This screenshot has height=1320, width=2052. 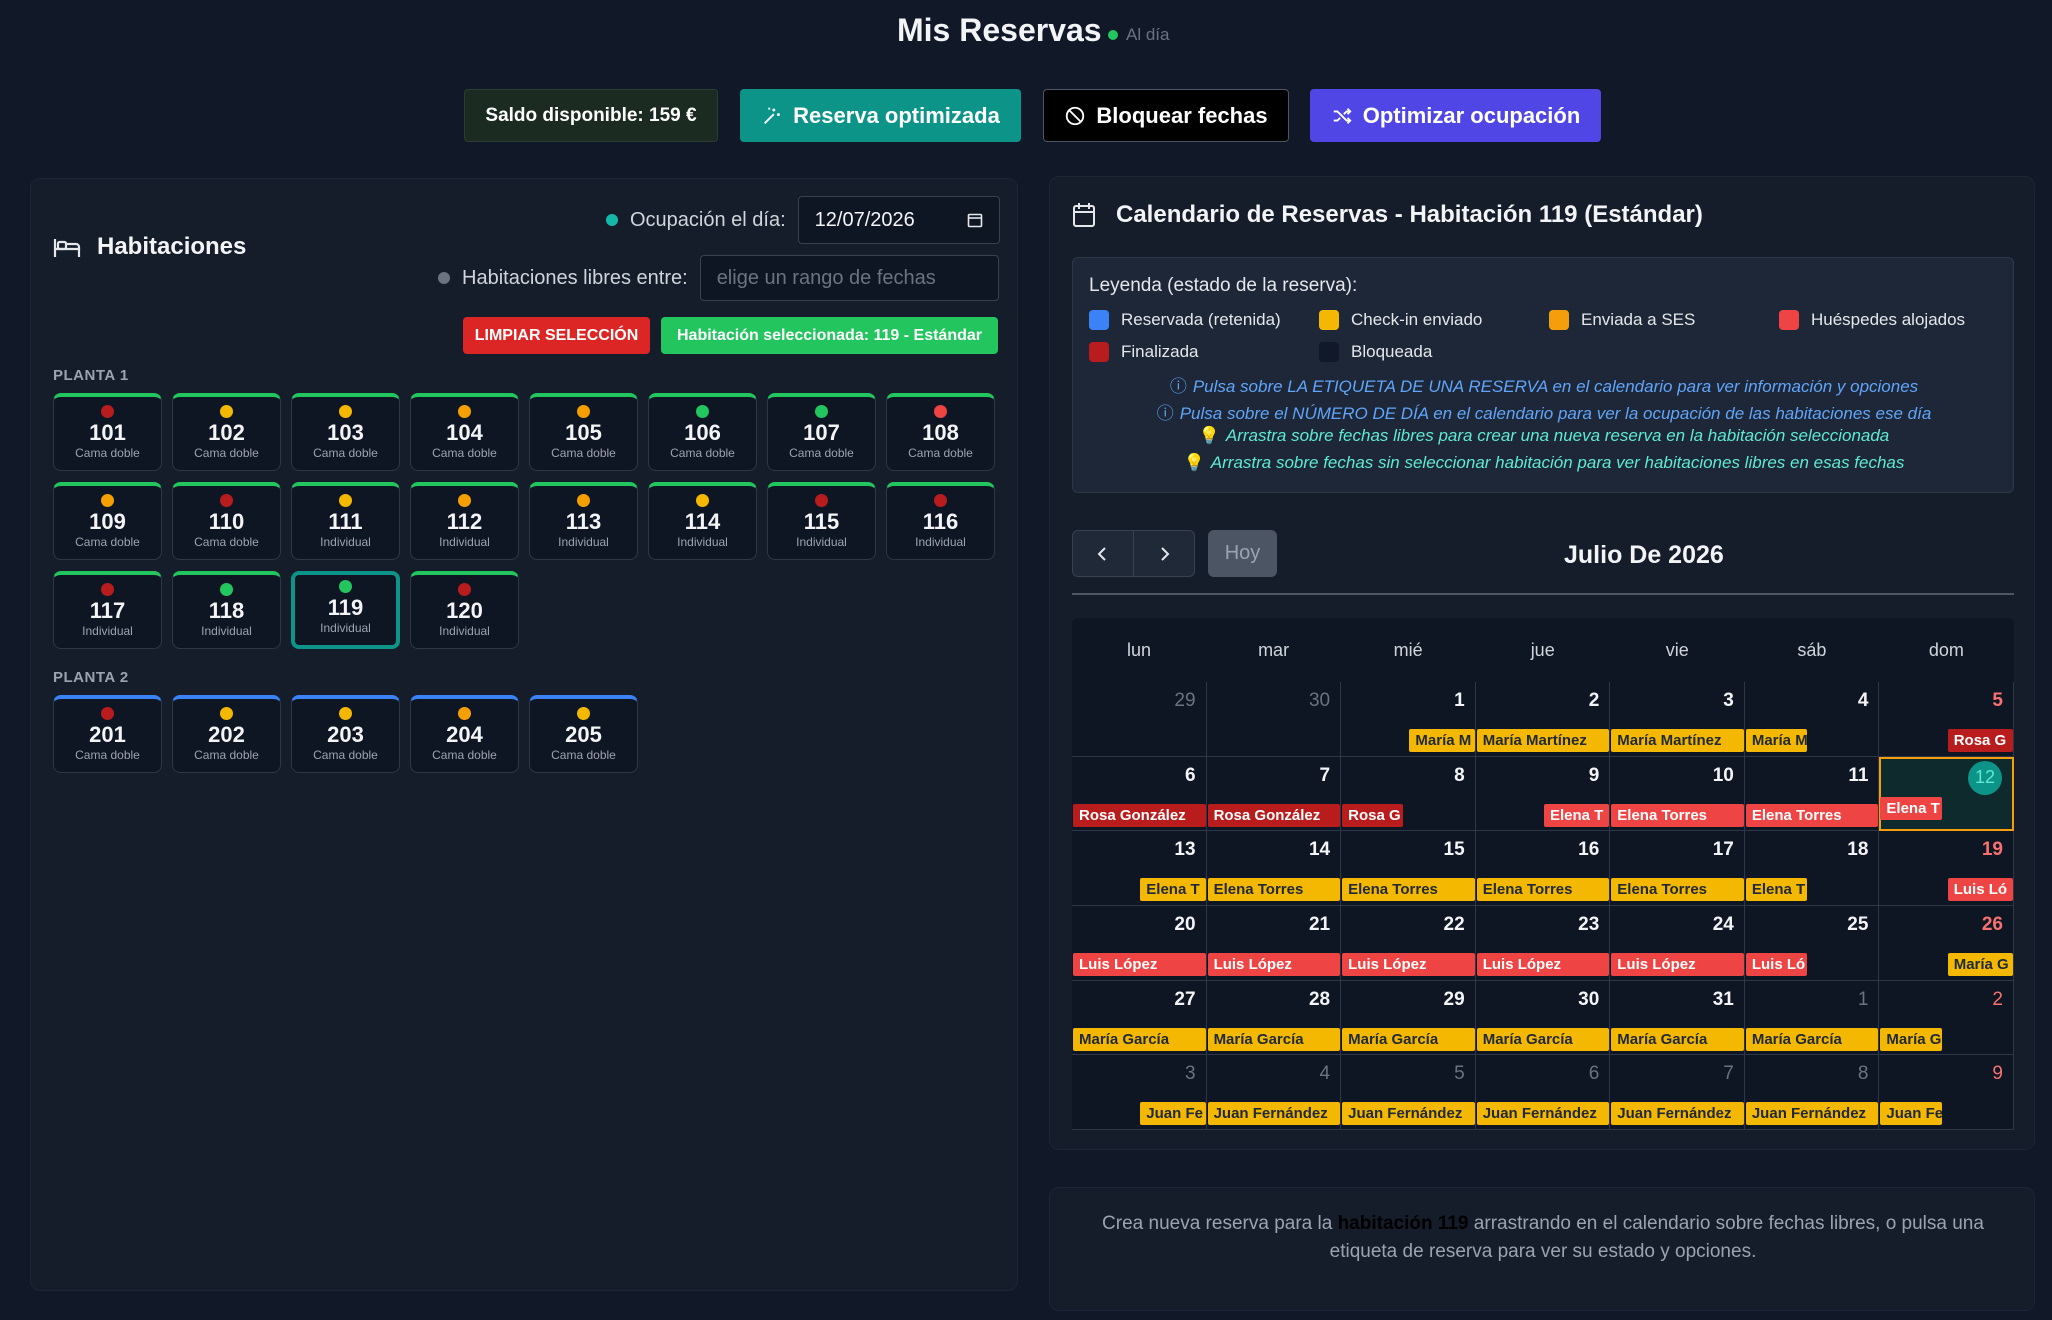 I want to click on today-button: Hoy, so click(x=1242, y=553).